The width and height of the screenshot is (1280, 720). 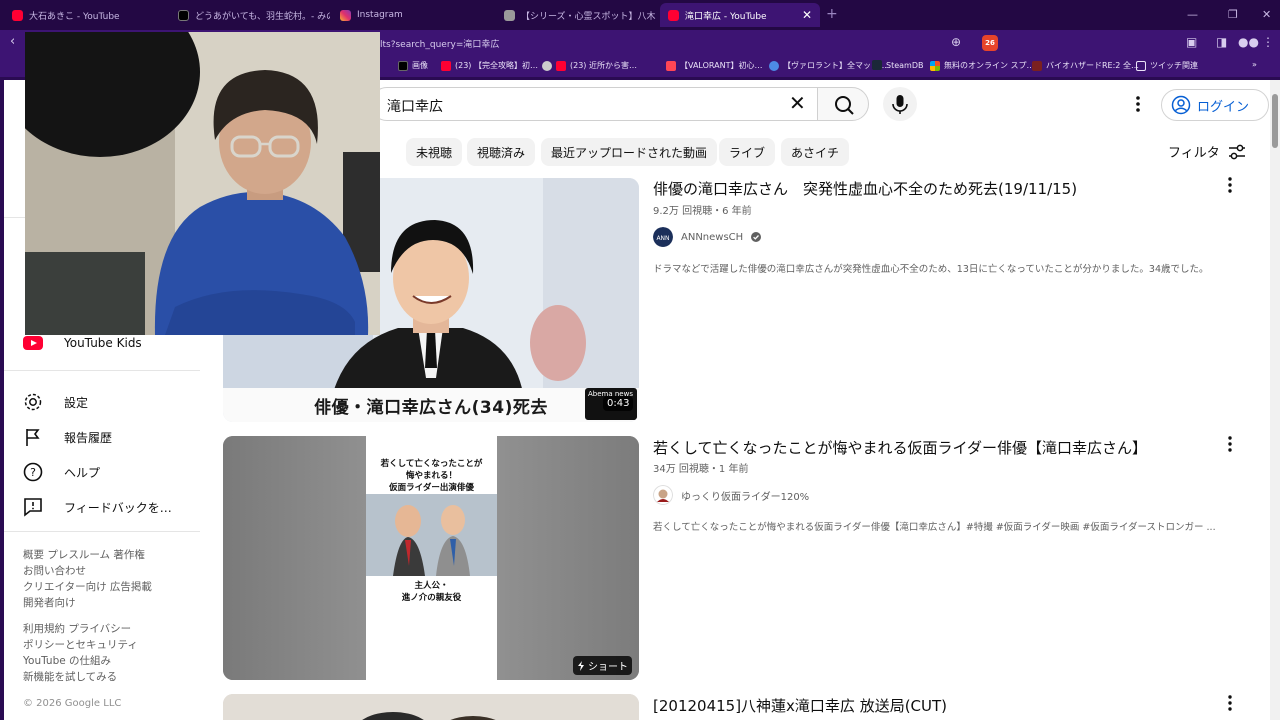 What do you see at coordinates (61, 472) in the screenshot?
I see `sidebar-item-help: ? ヘルプ` at bounding box center [61, 472].